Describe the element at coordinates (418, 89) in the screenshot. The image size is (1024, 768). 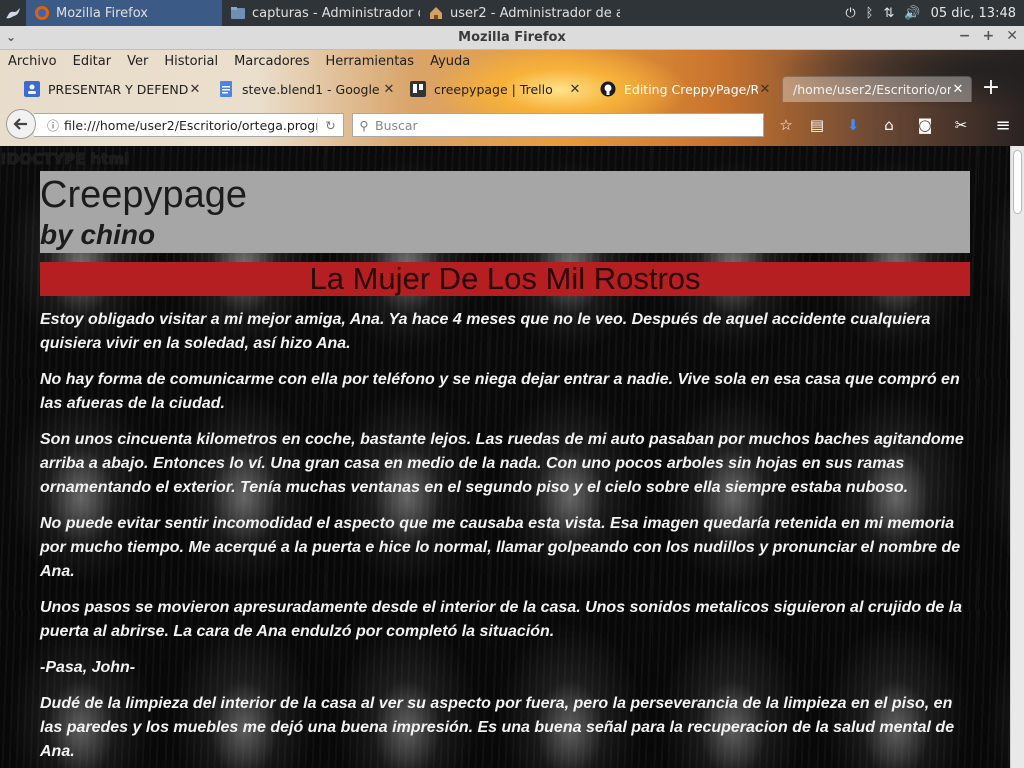
I see `trello-icon` at that location.